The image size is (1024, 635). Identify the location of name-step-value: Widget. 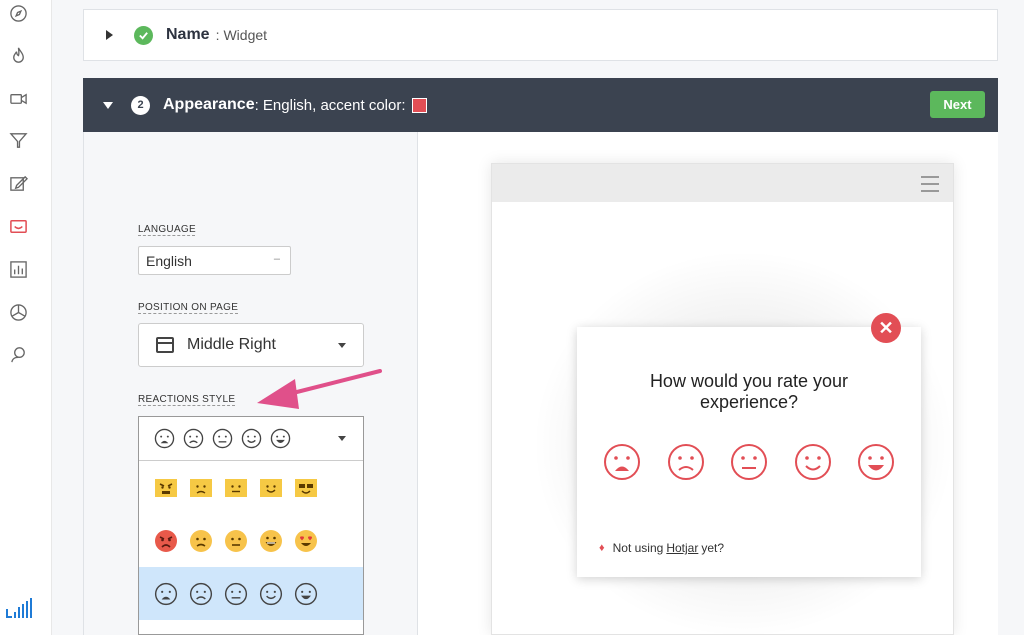
(245, 35).